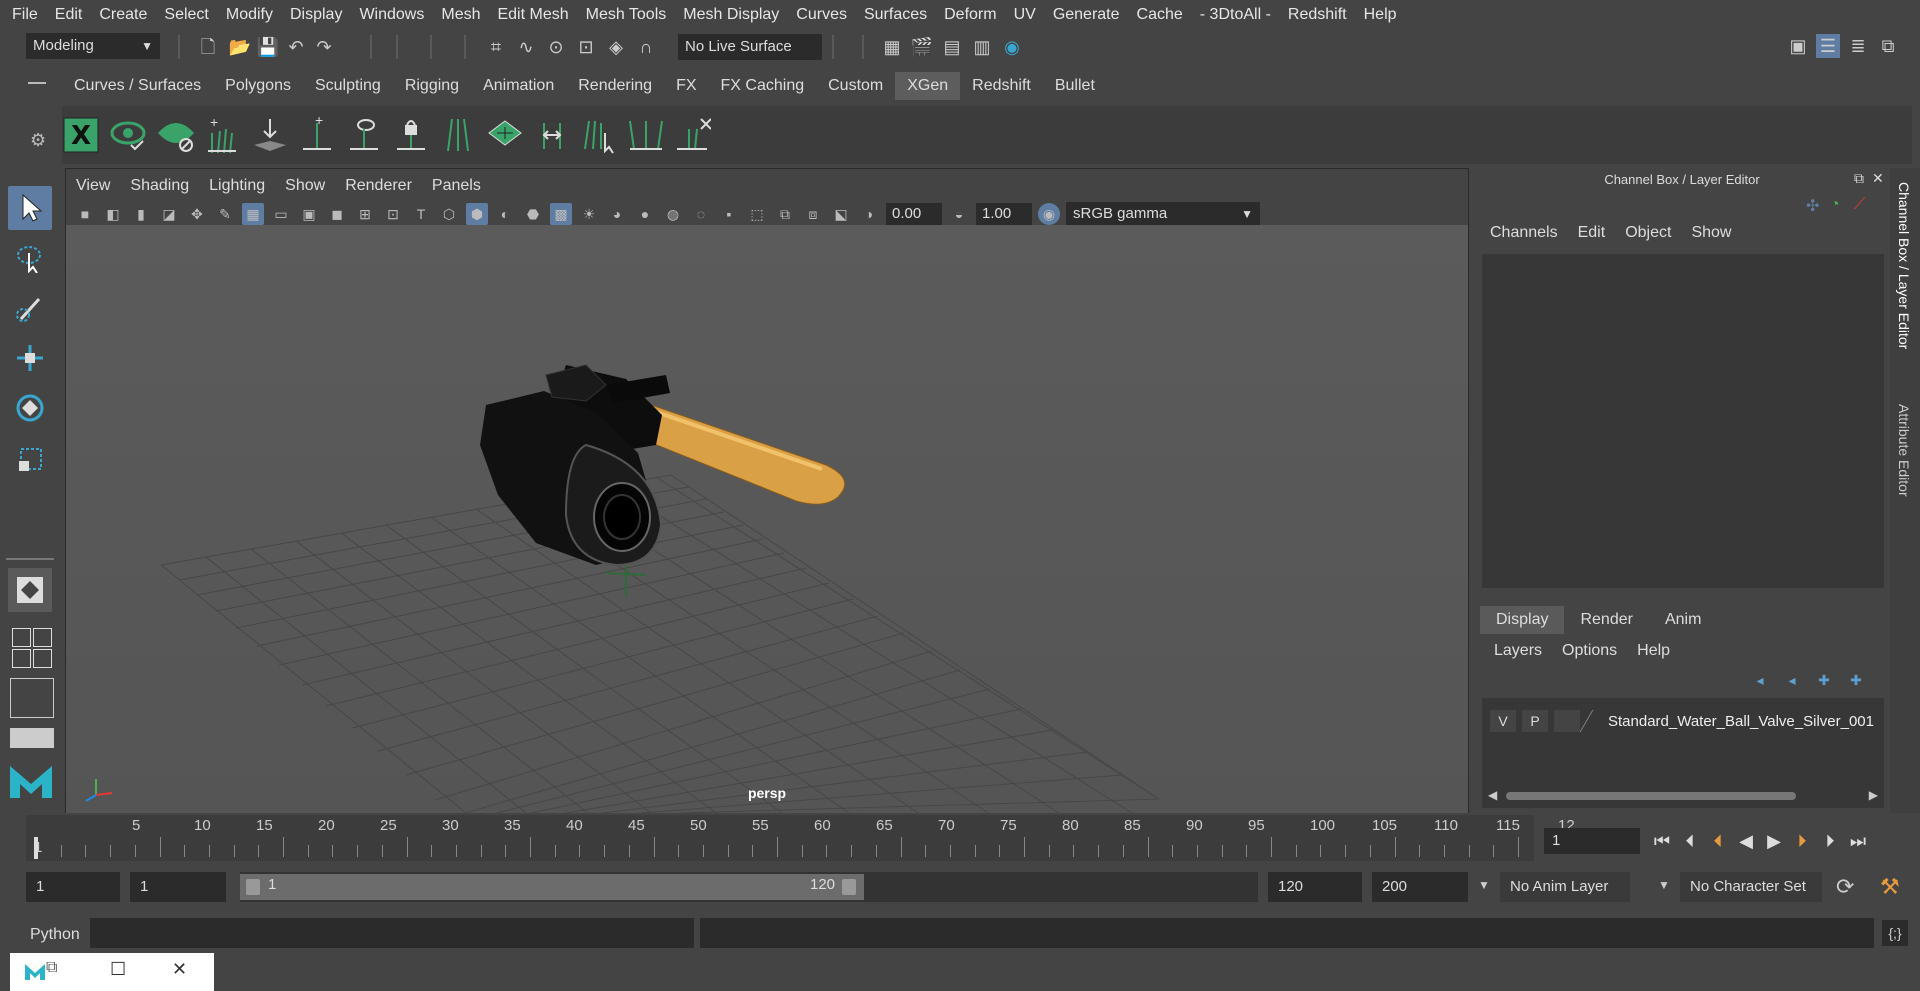  I want to click on render-frame-icon: 🎬, so click(922, 47).